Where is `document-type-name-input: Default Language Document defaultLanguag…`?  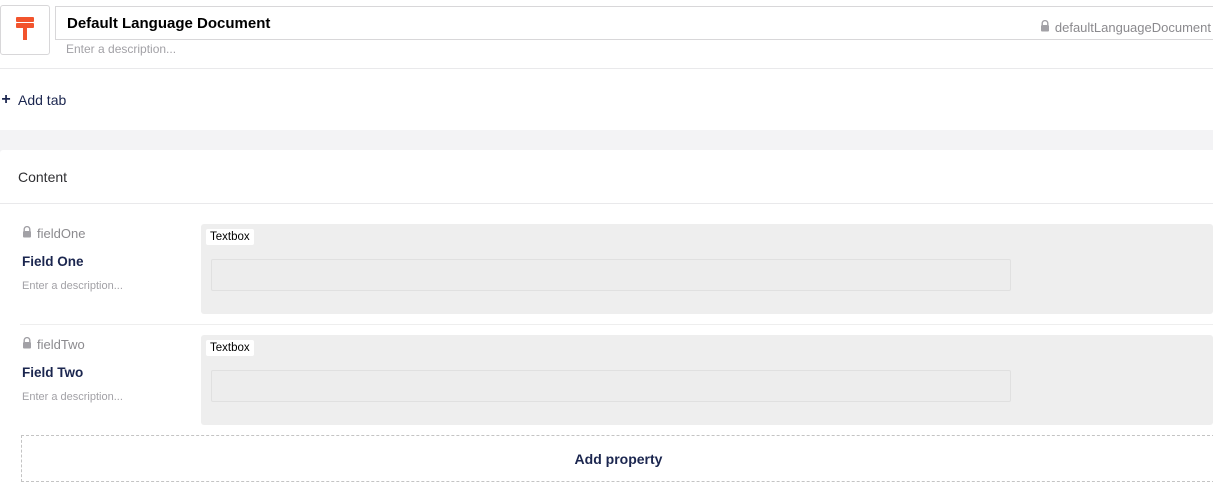 document-type-name-input: Default Language Document defaultLanguag… is located at coordinates (634, 23).